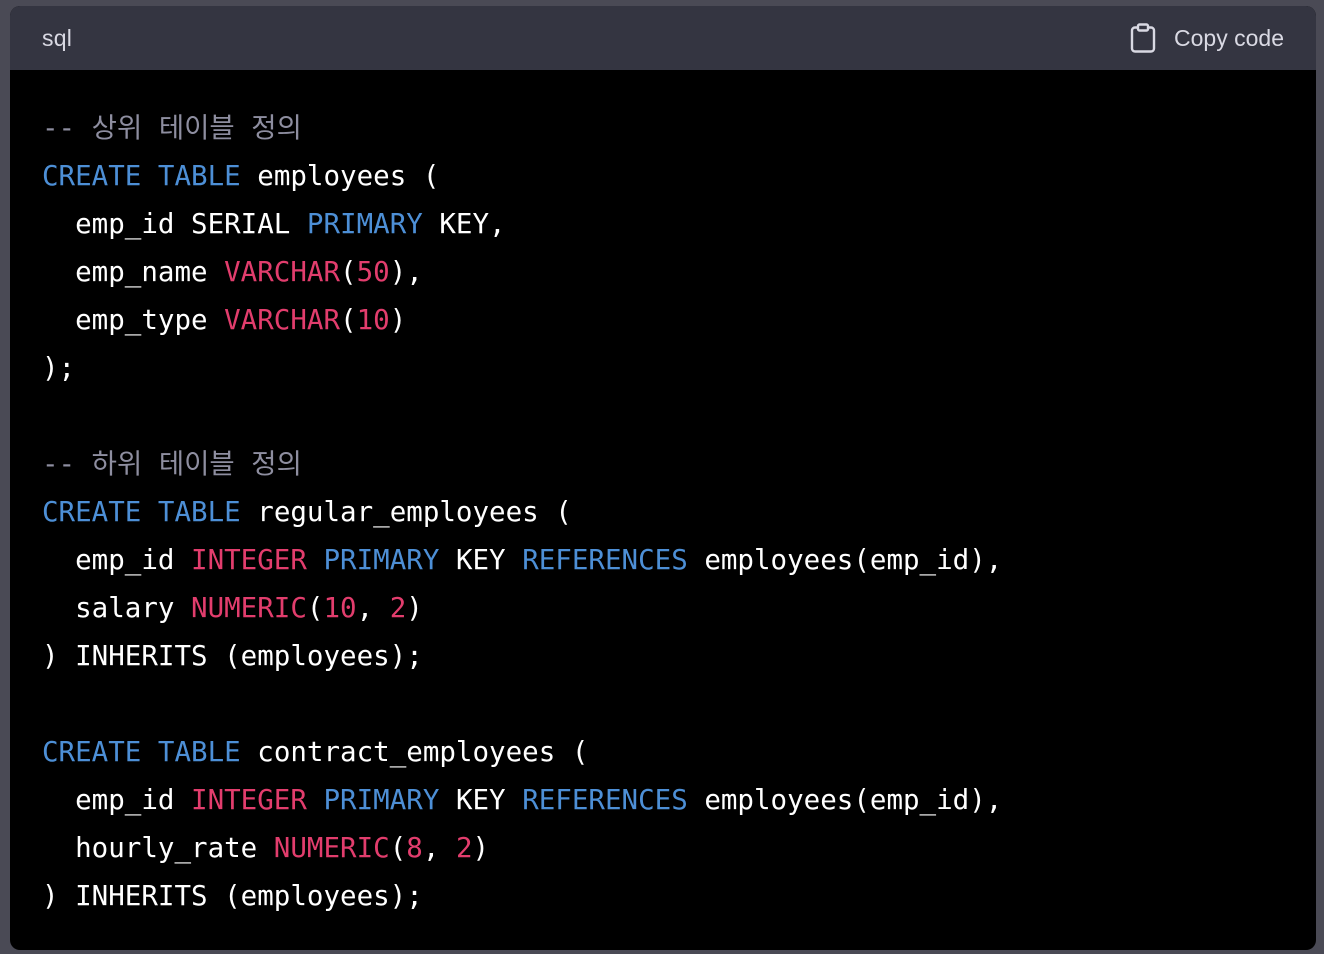  Describe the element at coordinates (679, 320) in the screenshot. I see `code-line: emp_type VARCHAR(10)` at that location.